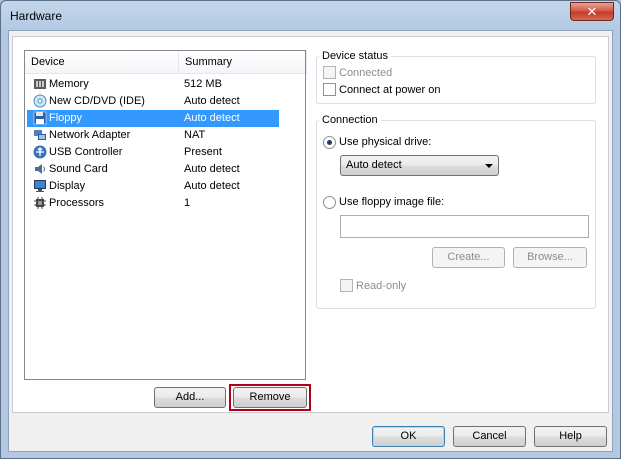 The height and width of the screenshot is (459, 621). What do you see at coordinates (408, 436) in the screenshot?
I see `ok-button: OK` at bounding box center [408, 436].